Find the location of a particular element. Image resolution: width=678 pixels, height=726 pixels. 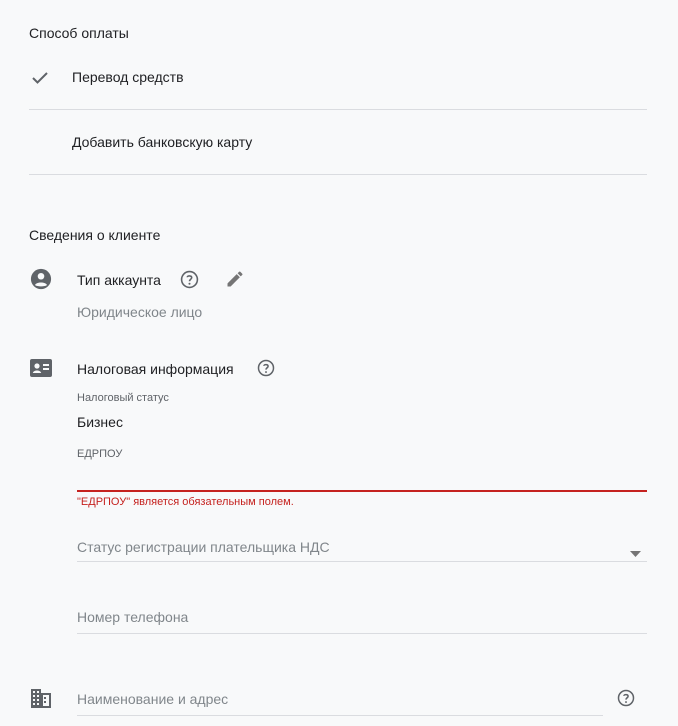

vat-status-underline is located at coordinates (362, 561).